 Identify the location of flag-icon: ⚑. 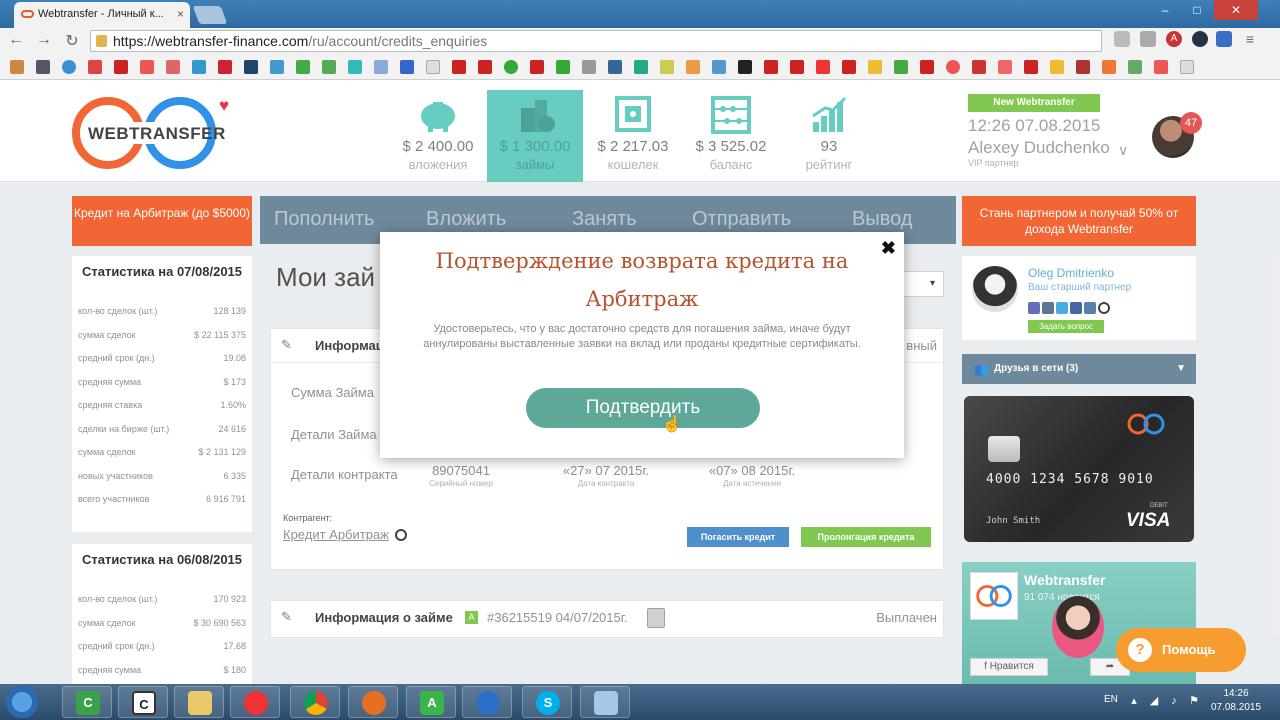
(1194, 701).